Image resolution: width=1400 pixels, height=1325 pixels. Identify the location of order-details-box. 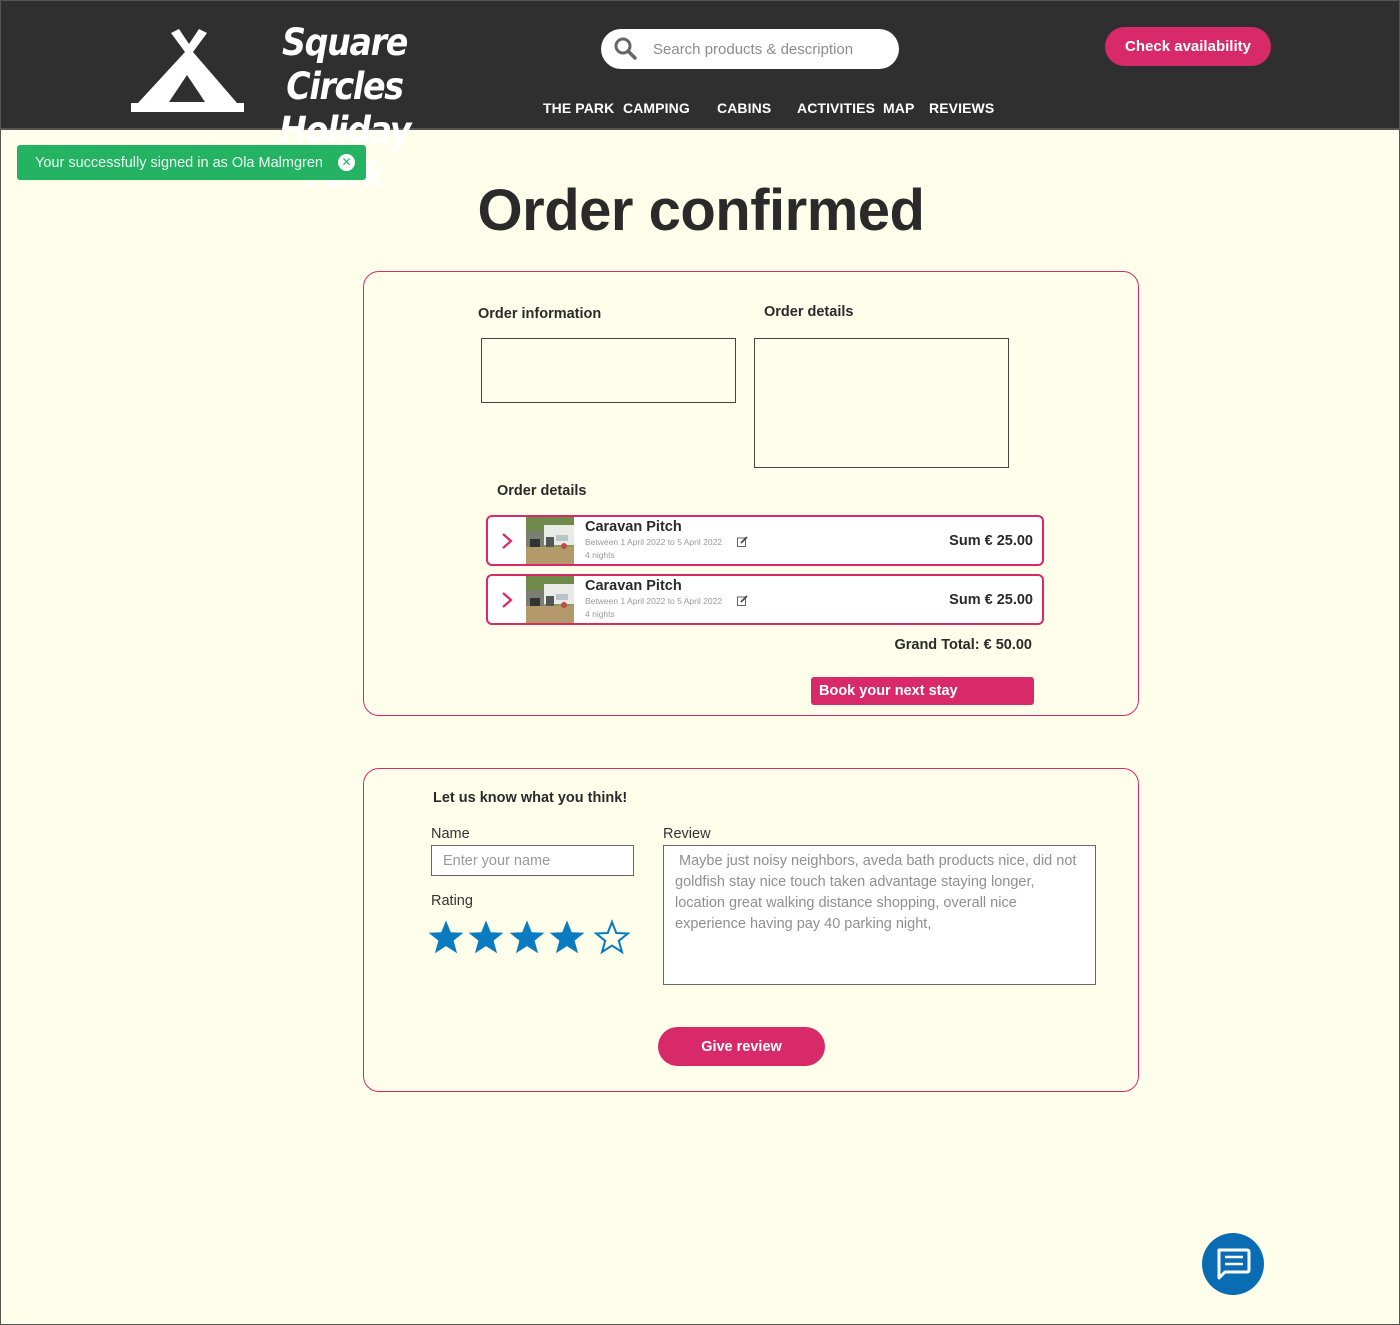
(881, 403).